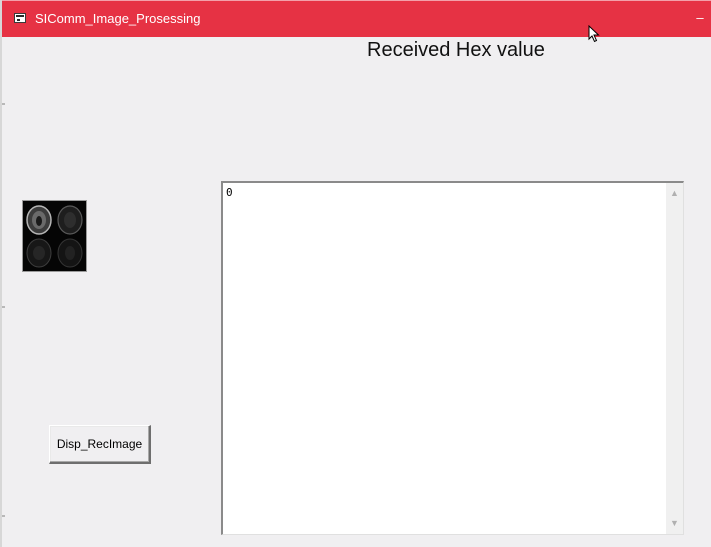  What do you see at coordinates (674, 193) in the screenshot?
I see `scroll-up-arrow-icon: ▲` at bounding box center [674, 193].